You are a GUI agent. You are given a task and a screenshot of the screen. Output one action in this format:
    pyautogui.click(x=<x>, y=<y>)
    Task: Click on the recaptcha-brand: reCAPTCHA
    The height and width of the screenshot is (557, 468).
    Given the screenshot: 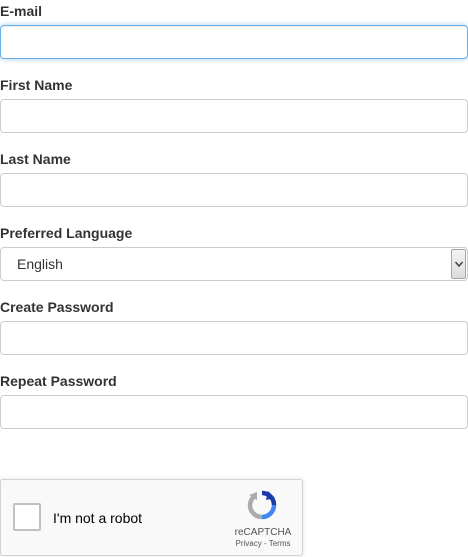 What is the action you would take?
    pyautogui.click(x=263, y=532)
    